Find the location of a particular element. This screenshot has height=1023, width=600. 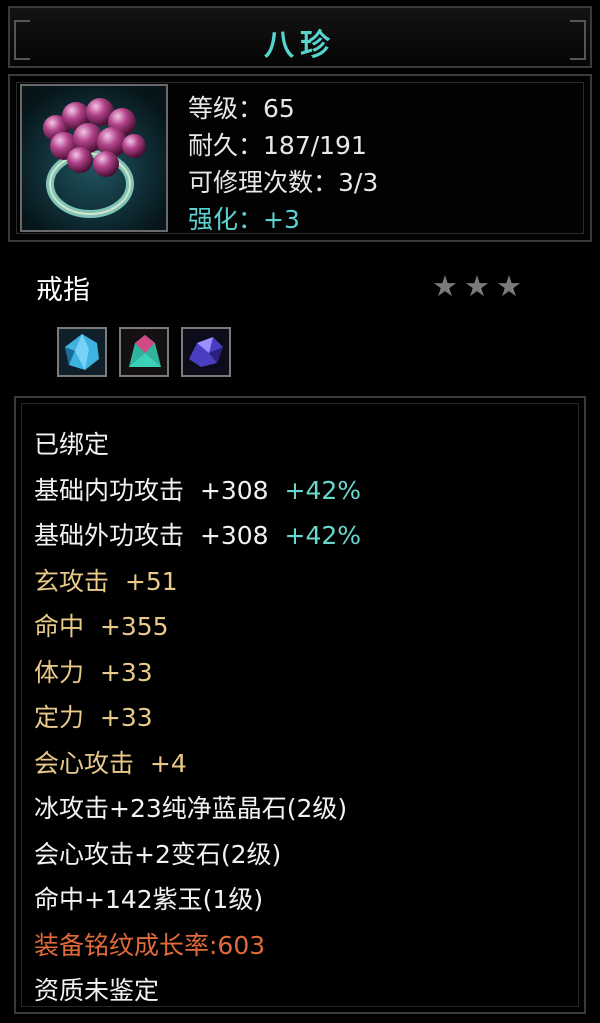

bonus-attr-label: 玄攻击 is located at coordinates (72, 581).